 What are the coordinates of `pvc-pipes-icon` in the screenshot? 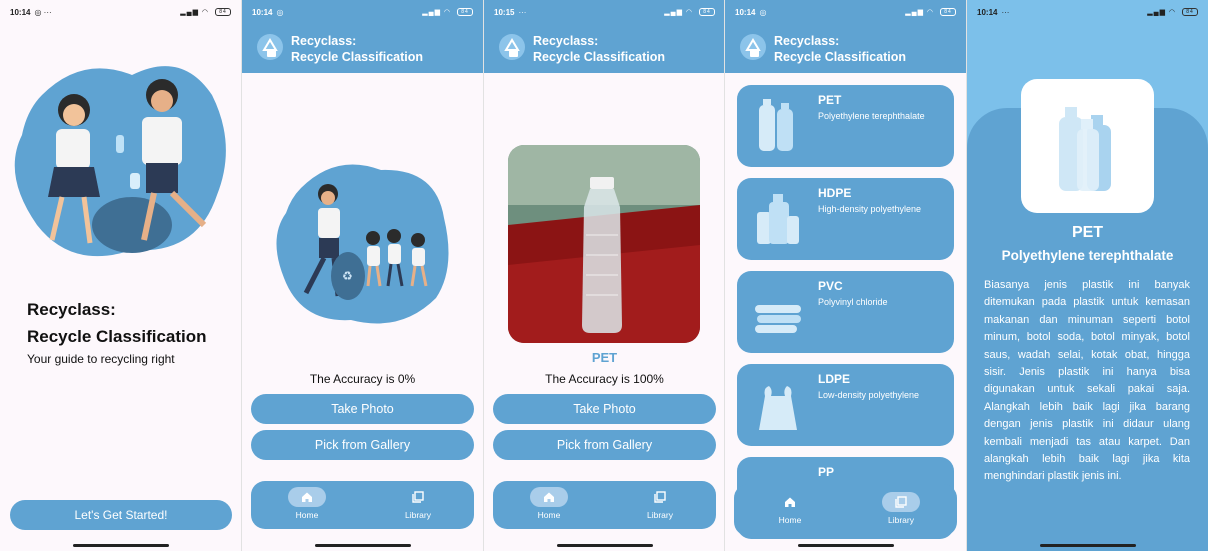 It's located at (778, 319).